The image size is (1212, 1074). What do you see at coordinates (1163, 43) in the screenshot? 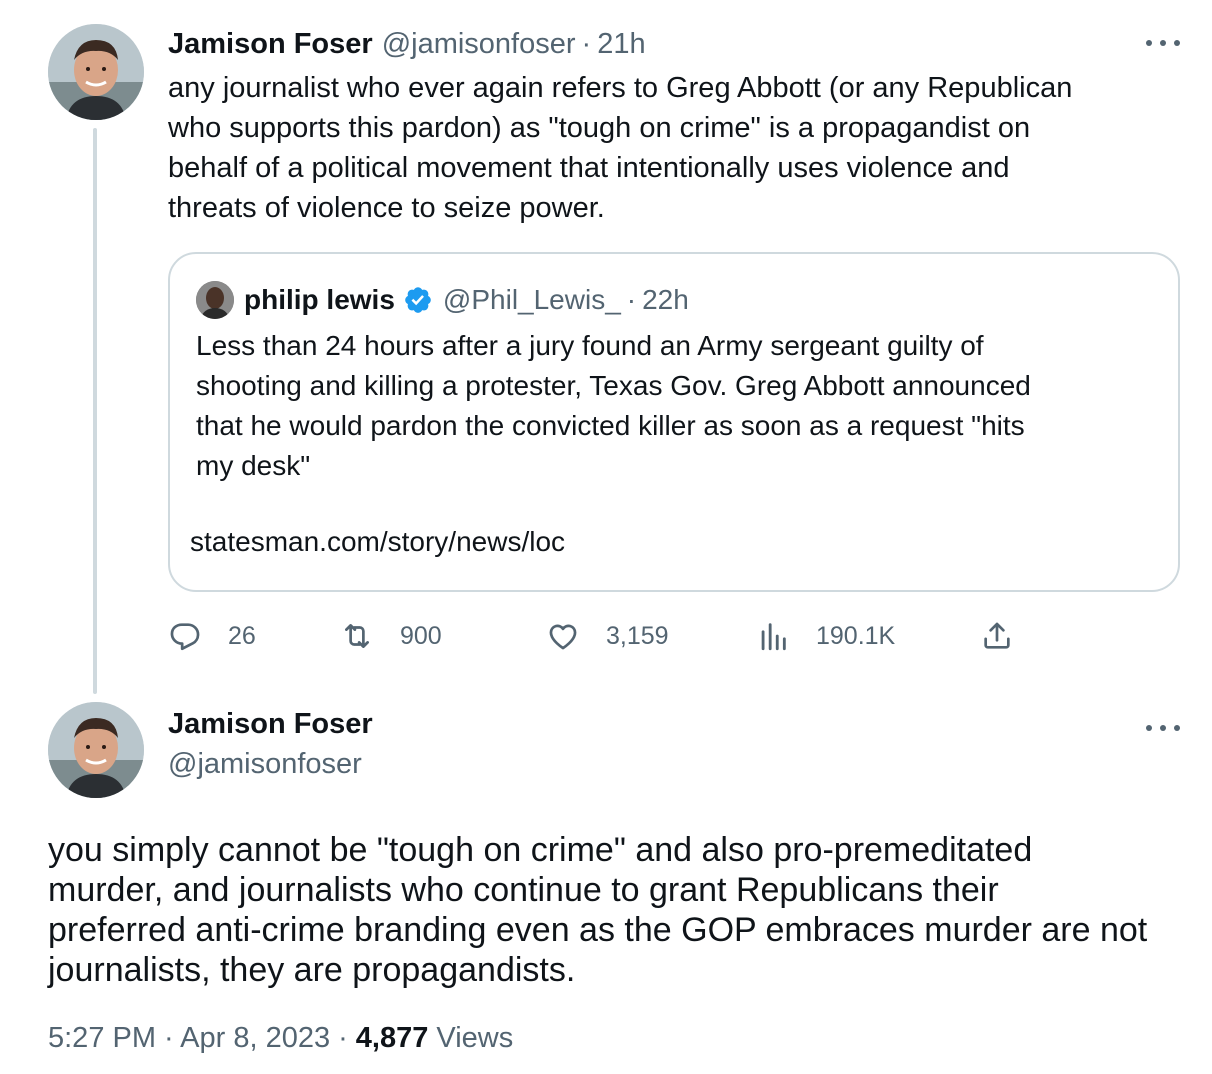
I see `tweet1-more-icon` at bounding box center [1163, 43].